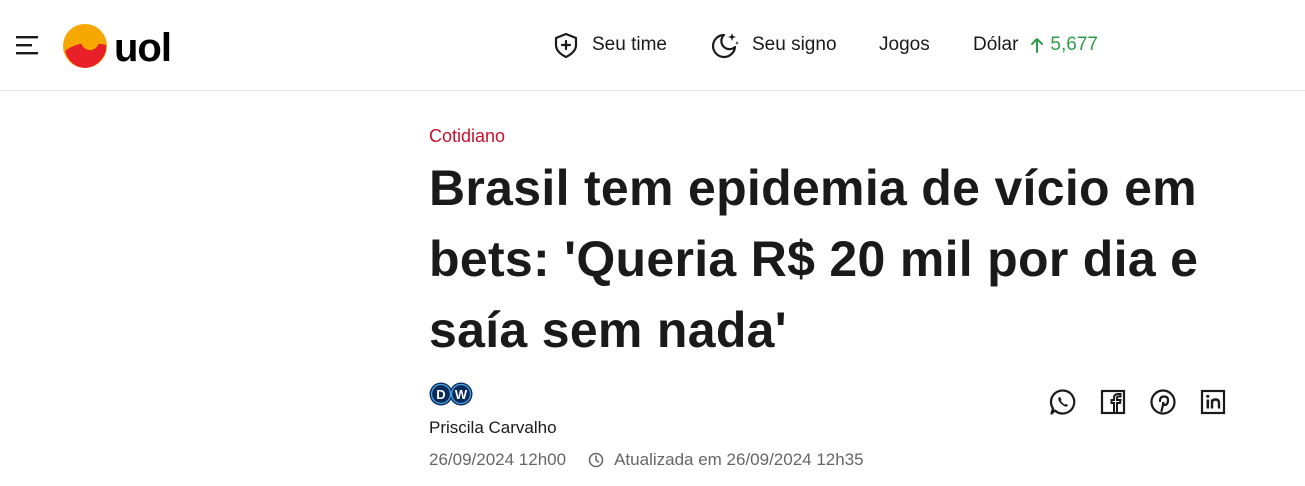 This screenshot has width=1305, height=486. Describe the element at coordinates (629, 44) in the screenshot. I see `nav-seu-time-label: Seu time` at that location.